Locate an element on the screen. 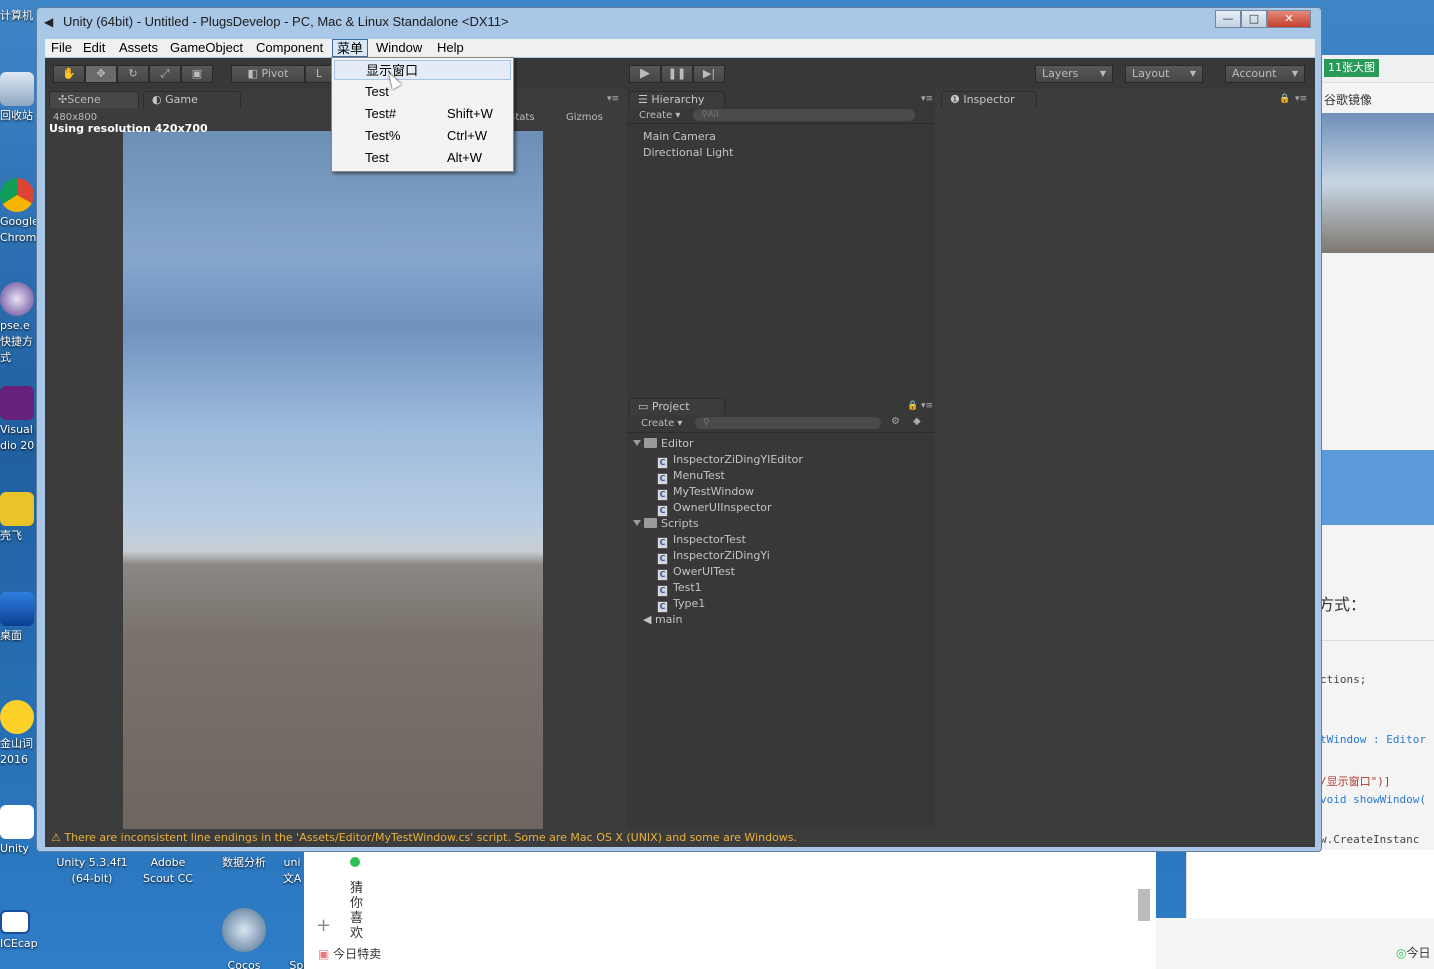  project-folder-row: Editor is located at coordinates (663, 444).